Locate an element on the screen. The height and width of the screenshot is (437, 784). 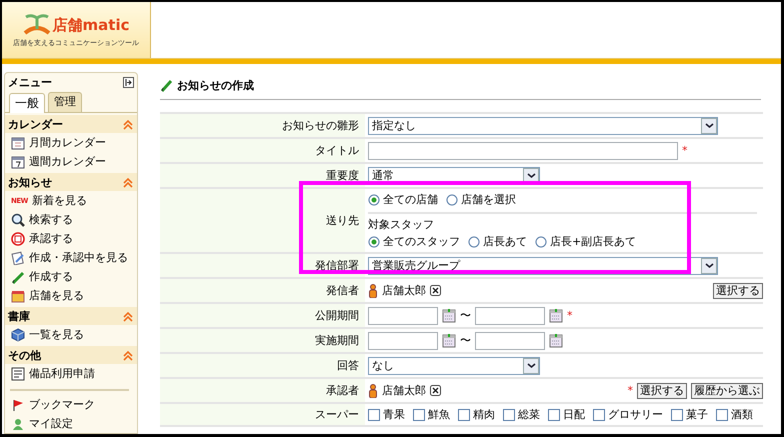
stamp-icon is located at coordinates (18, 239).